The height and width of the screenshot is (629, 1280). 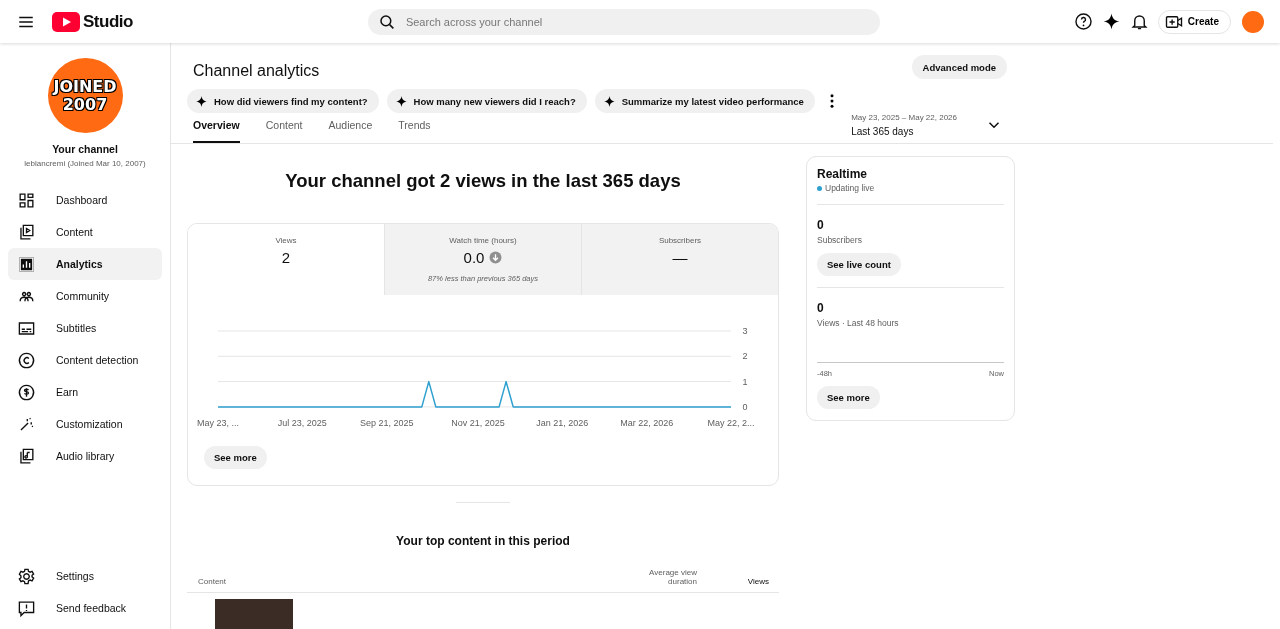 I want to click on help-icon, so click(x=1083, y=21).